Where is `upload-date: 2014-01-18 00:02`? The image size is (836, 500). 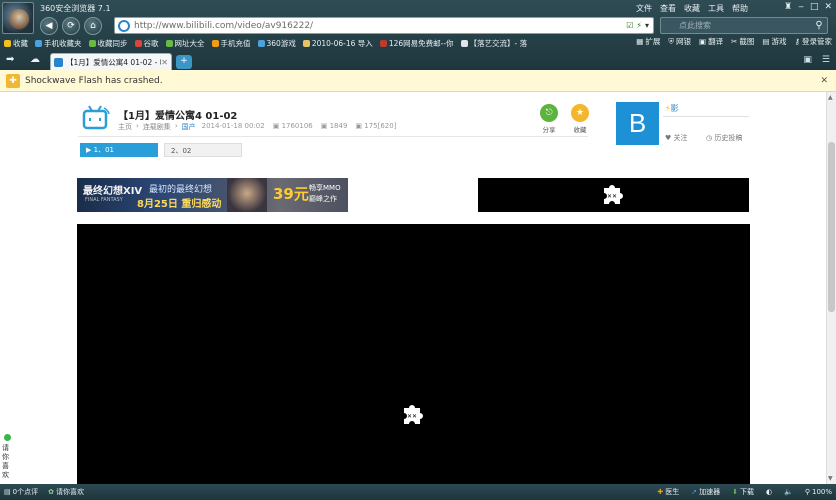 upload-date: 2014-01-18 00:02 is located at coordinates (233, 126).